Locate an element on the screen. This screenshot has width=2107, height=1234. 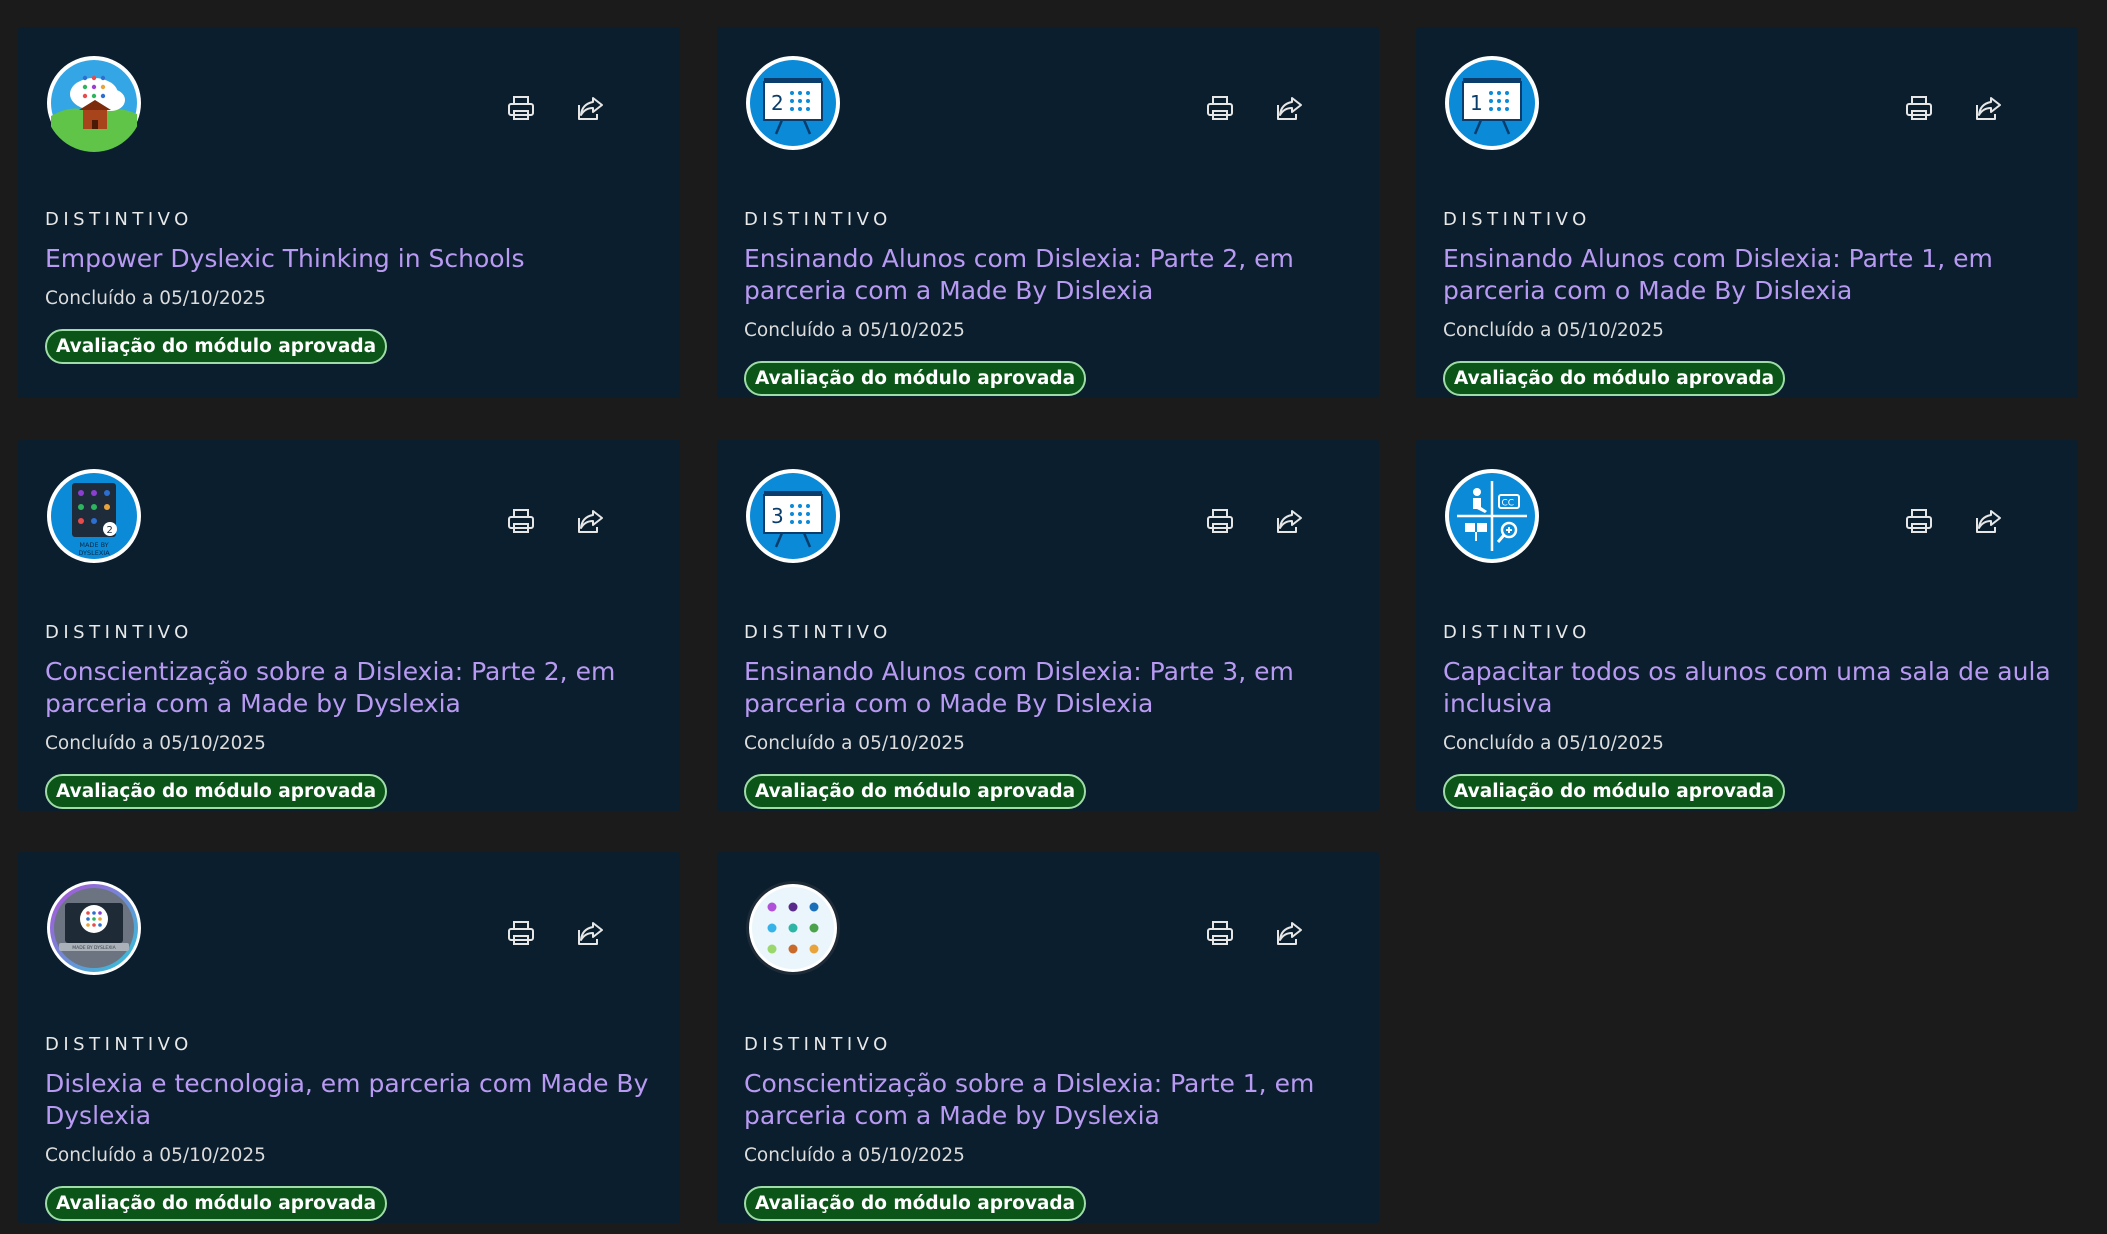
svg-text: MADE BY is located at coordinates (93, 545).